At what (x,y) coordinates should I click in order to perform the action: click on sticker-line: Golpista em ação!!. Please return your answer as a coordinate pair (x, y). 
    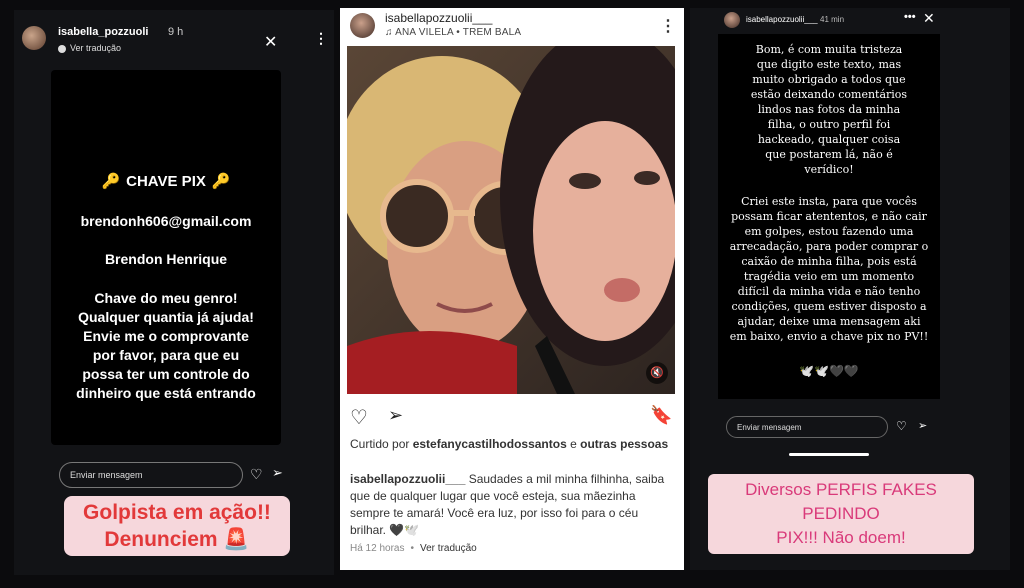
    Looking at the image, I should click on (177, 512).